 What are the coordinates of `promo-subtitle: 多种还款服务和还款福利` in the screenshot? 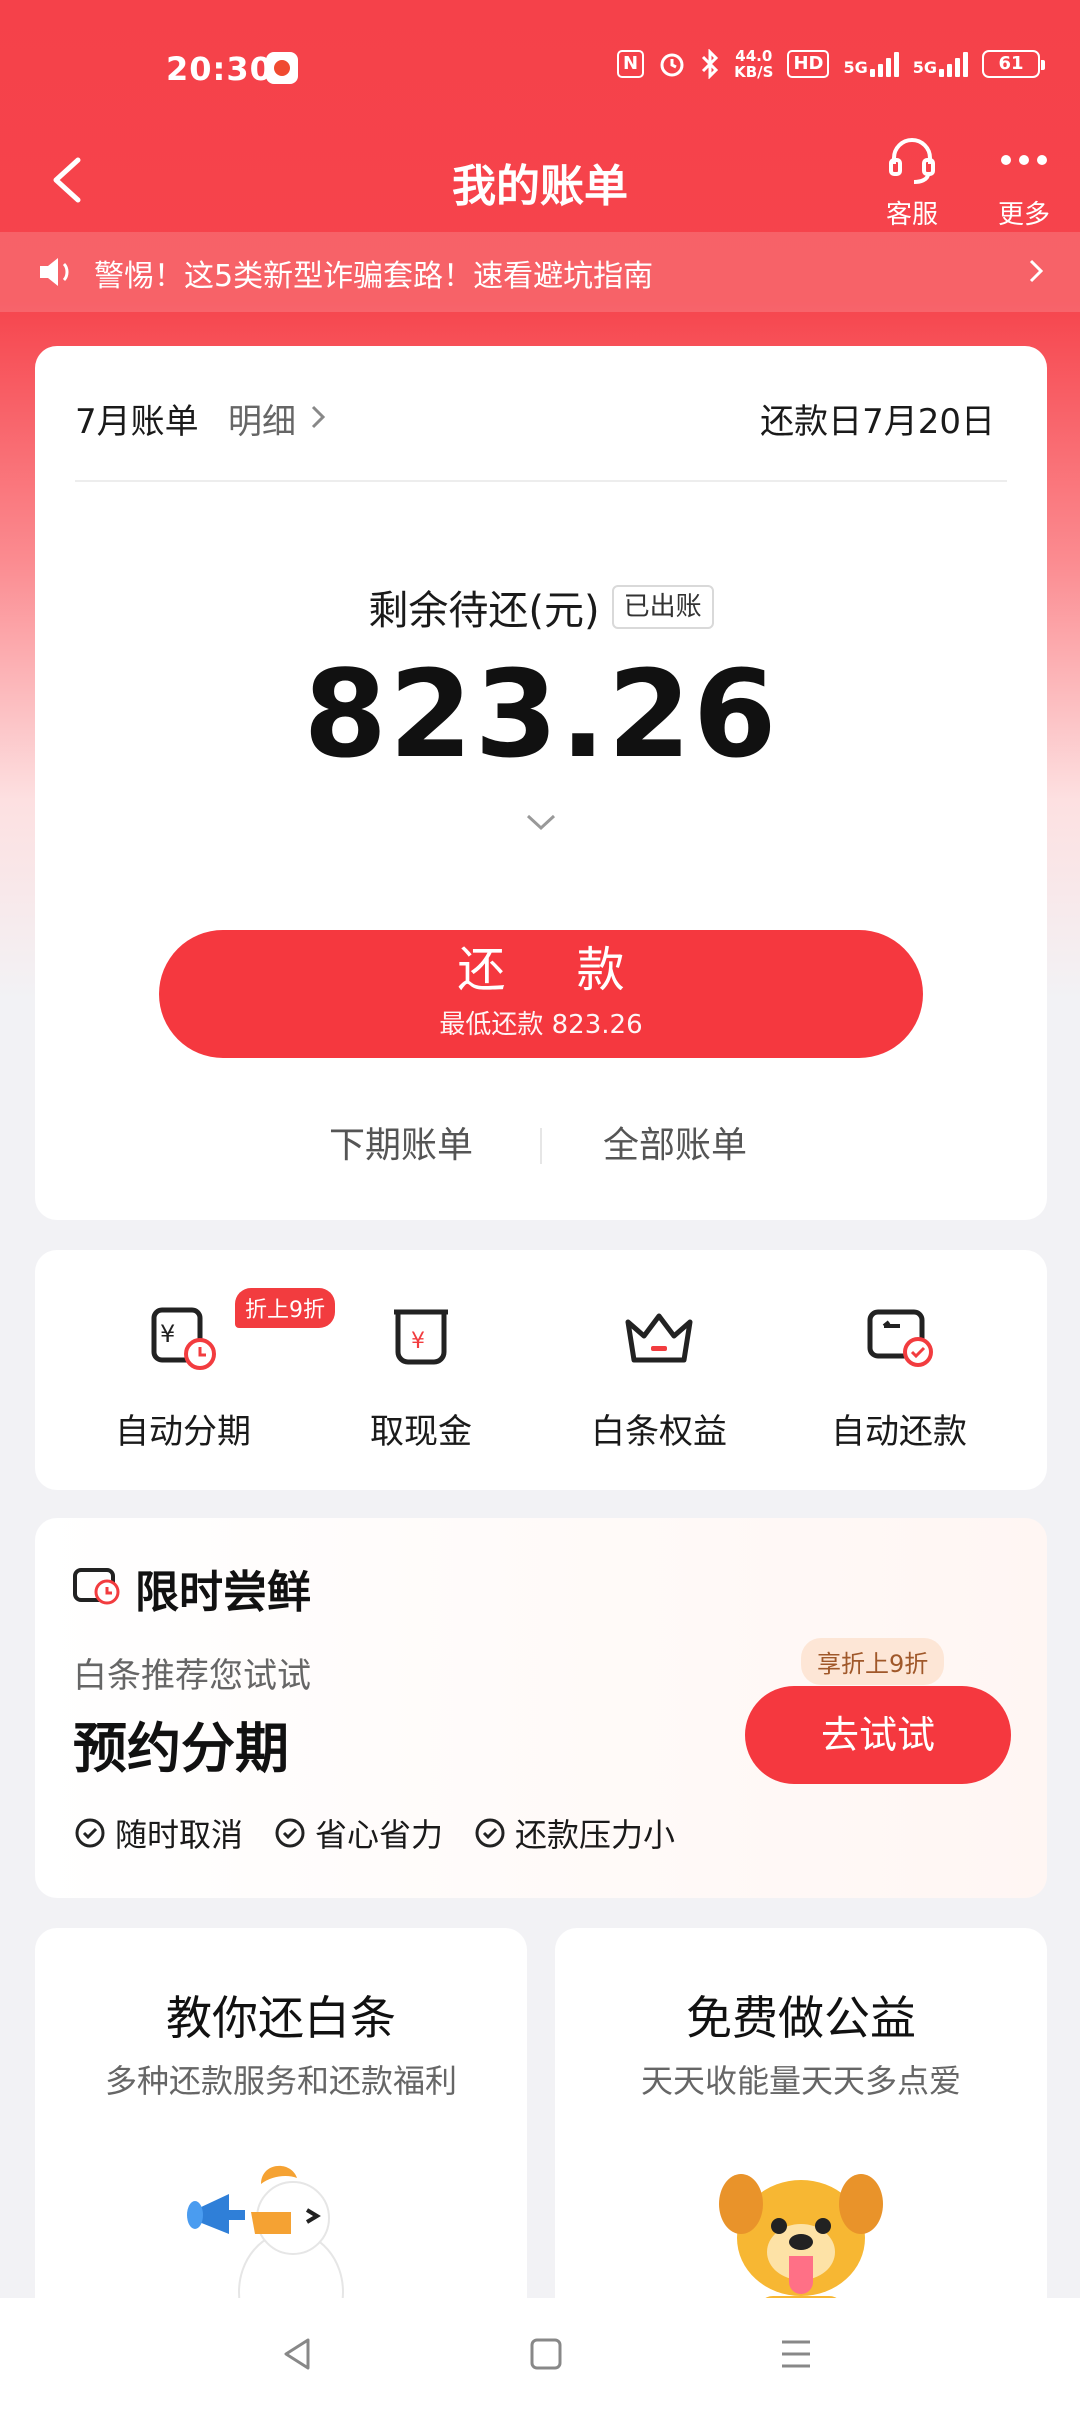 It's located at (280, 2081).